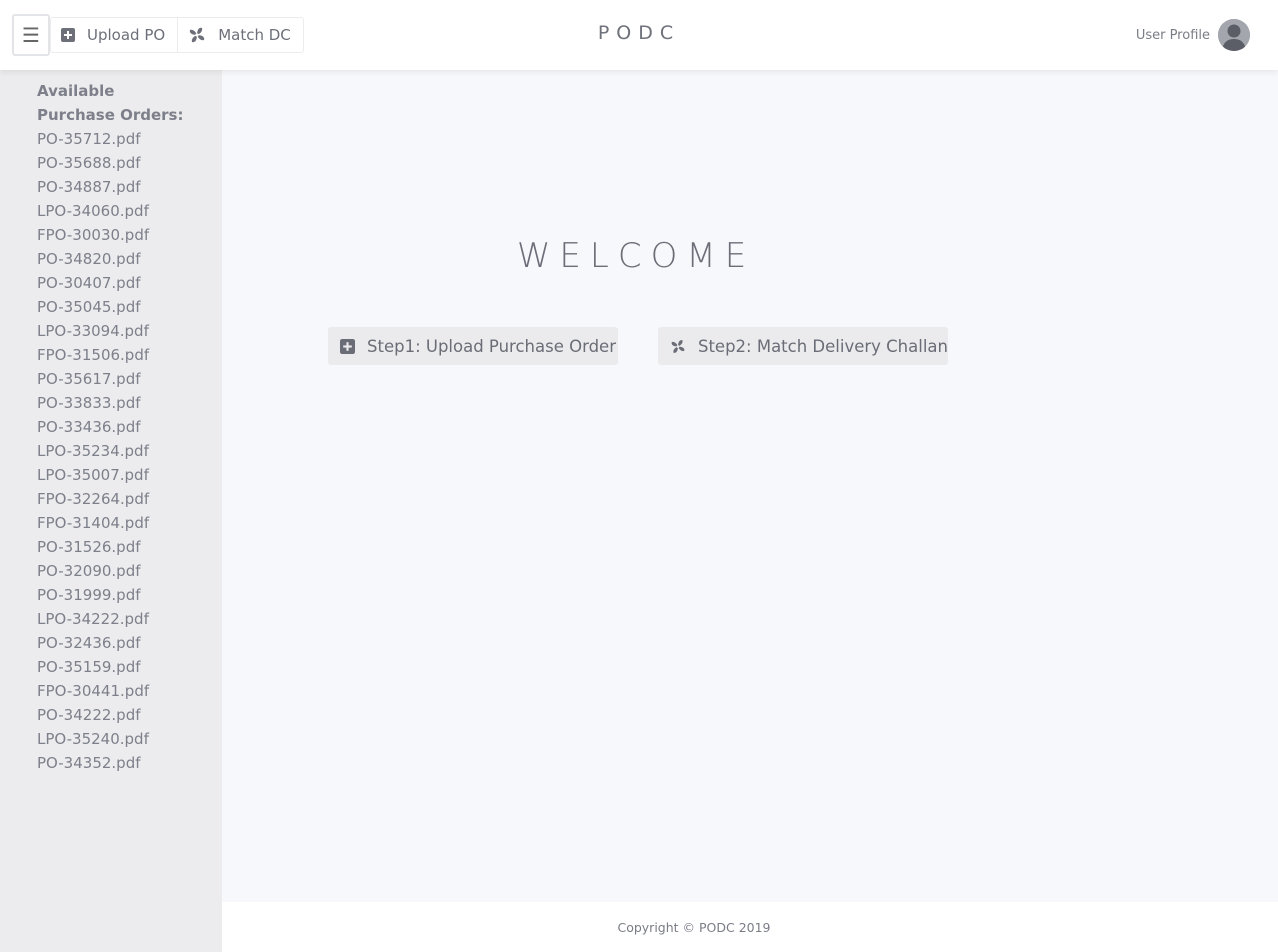  Describe the element at coordinates (129, 379) in the screenshot. I see `po-file-link: PO-35617.pdf` at that location.